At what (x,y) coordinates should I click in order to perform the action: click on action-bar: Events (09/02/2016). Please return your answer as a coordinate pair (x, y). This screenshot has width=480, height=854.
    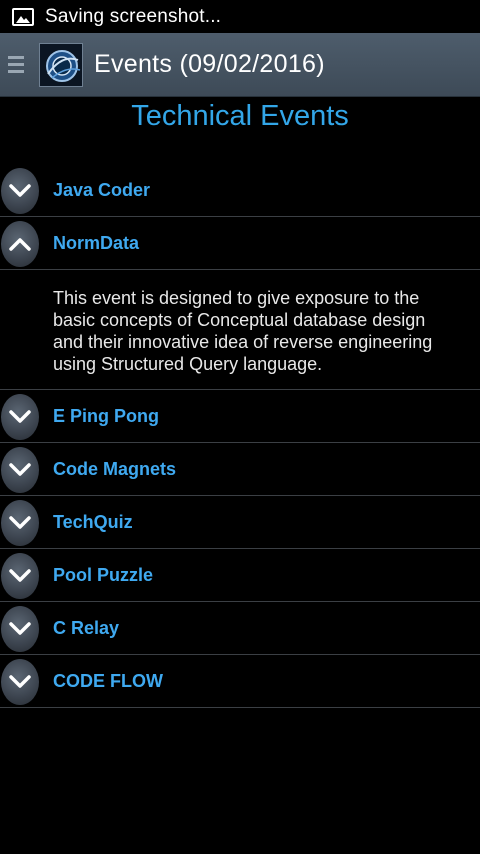
    Looking at the image, I should click on (240, 65).